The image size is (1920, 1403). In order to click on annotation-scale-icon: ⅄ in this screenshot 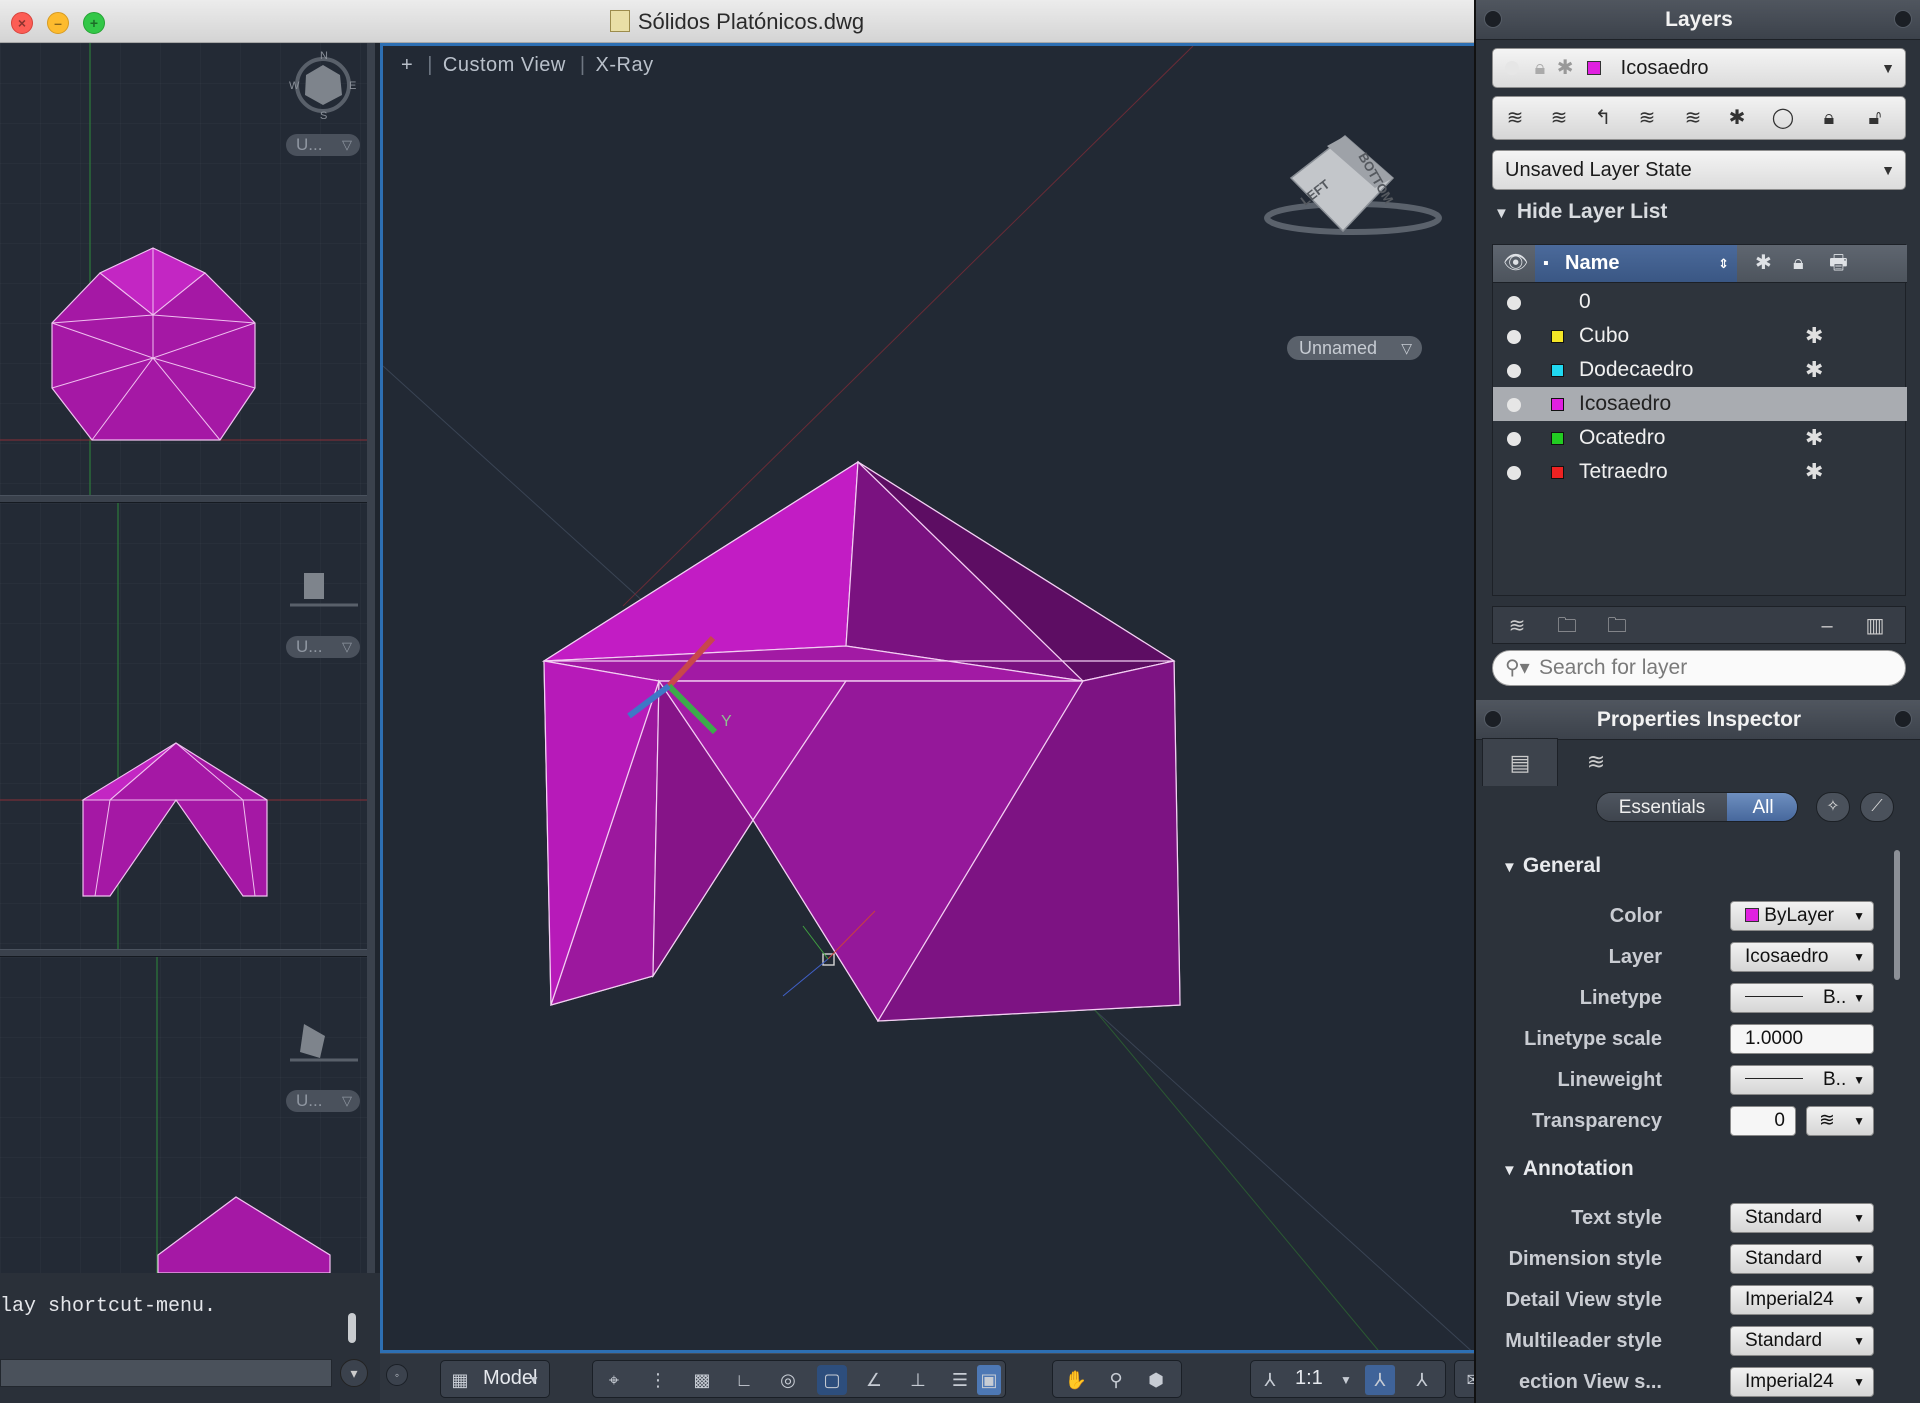, I will do `click(1270, 1380)`.